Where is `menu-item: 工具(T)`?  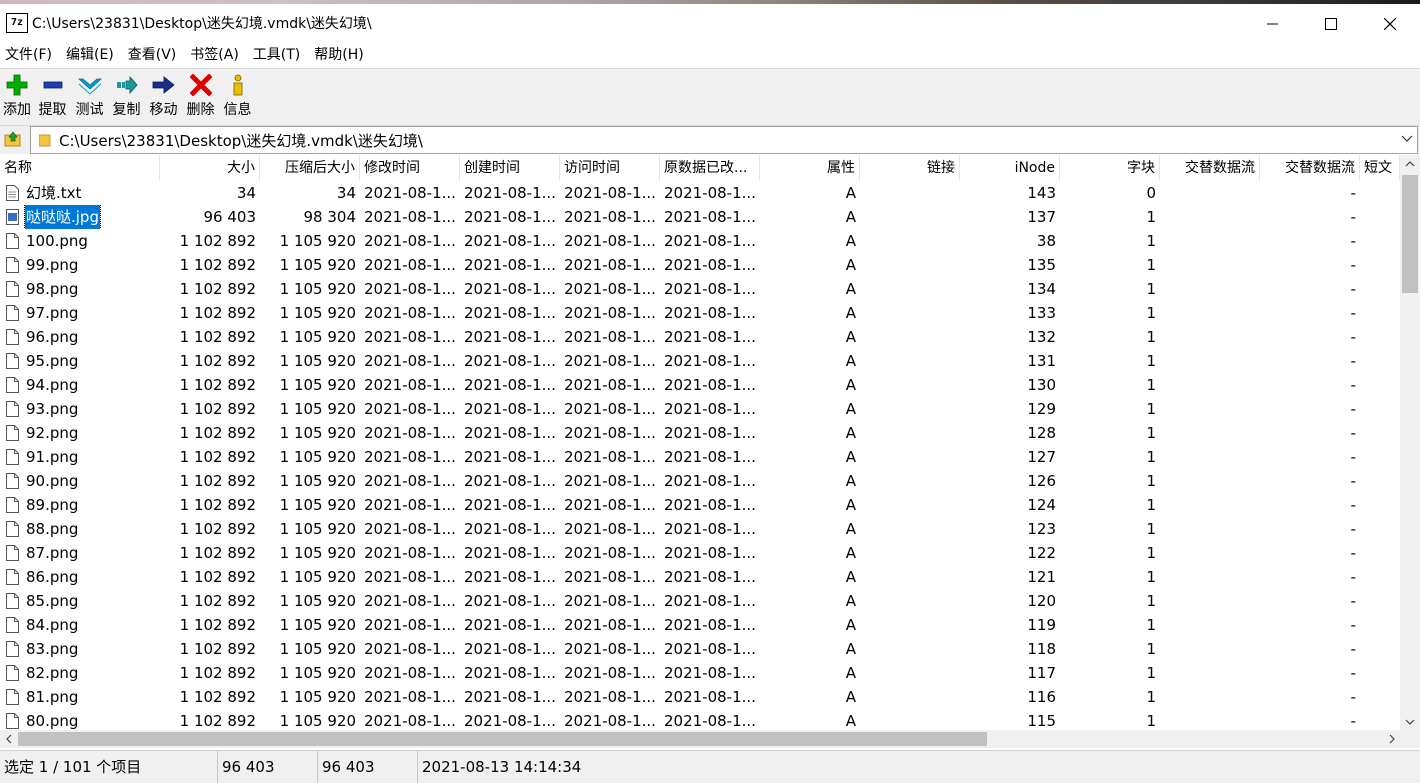 menu-item: 工具(T) is located at coordinates (276, 56).